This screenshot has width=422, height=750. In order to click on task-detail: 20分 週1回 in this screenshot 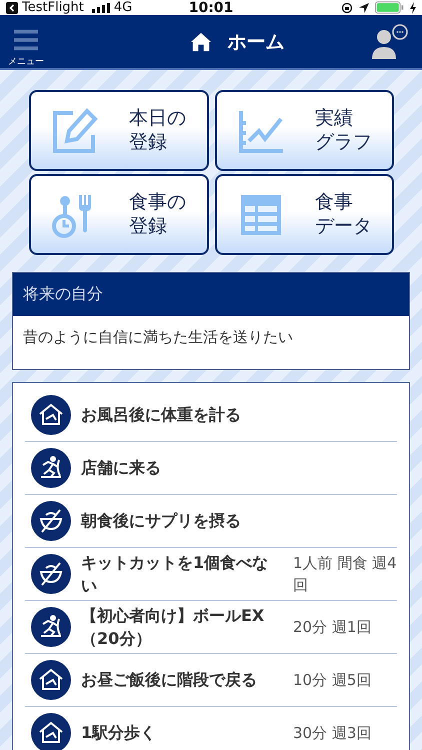, I will do `click(332, 627)`.